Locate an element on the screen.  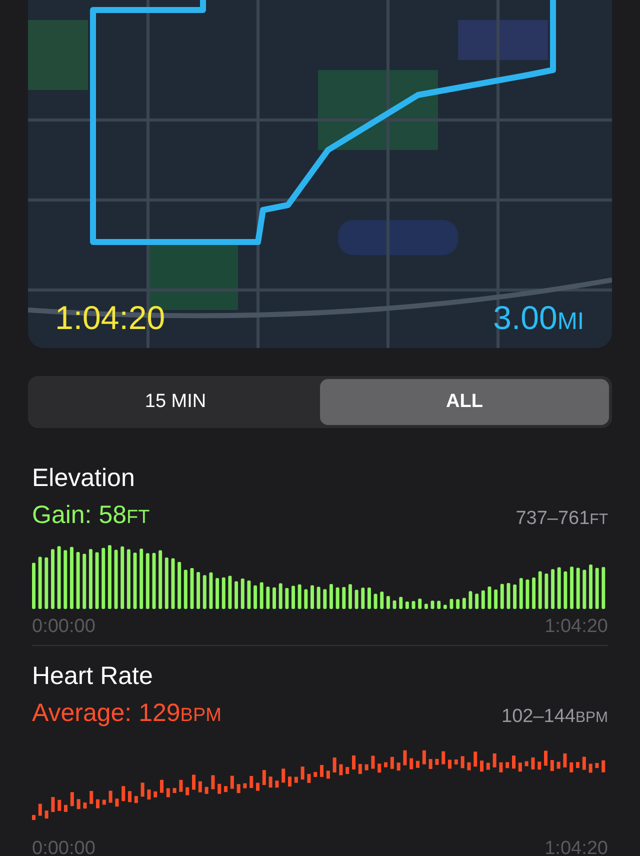
segment-tab: 15 MIN is located at coordinates (175, 402).